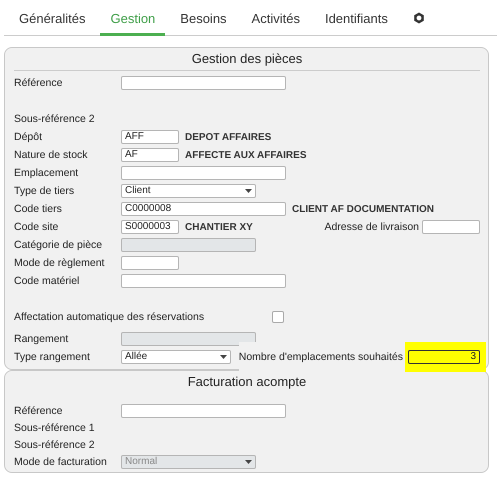 This screenshot has width=501, height=480. What do you see at coordinates (51, 155) in the screenshot?
I see `field-label: Nature de stock` at bounding box center [51, 155].